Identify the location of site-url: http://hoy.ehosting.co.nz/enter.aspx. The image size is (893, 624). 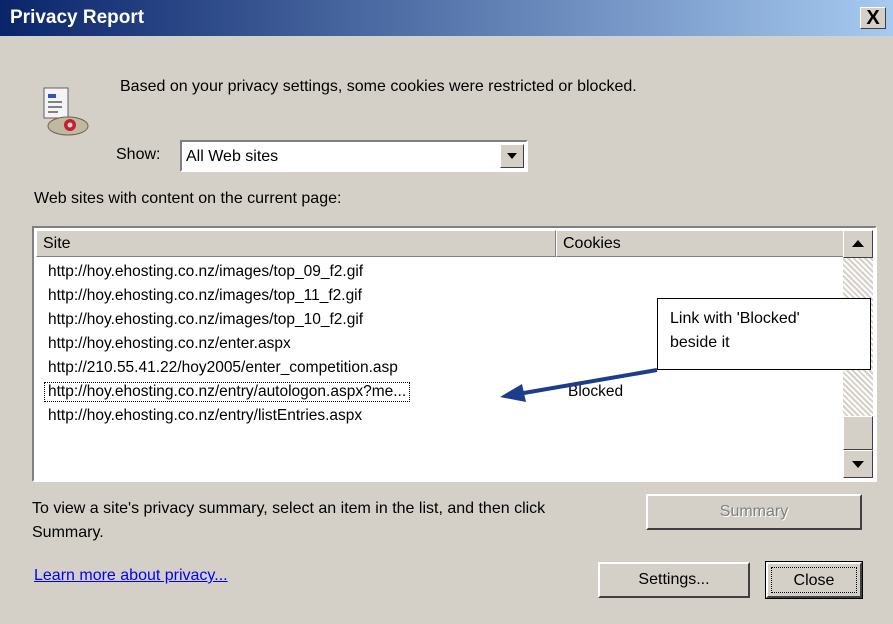
(169, 343).